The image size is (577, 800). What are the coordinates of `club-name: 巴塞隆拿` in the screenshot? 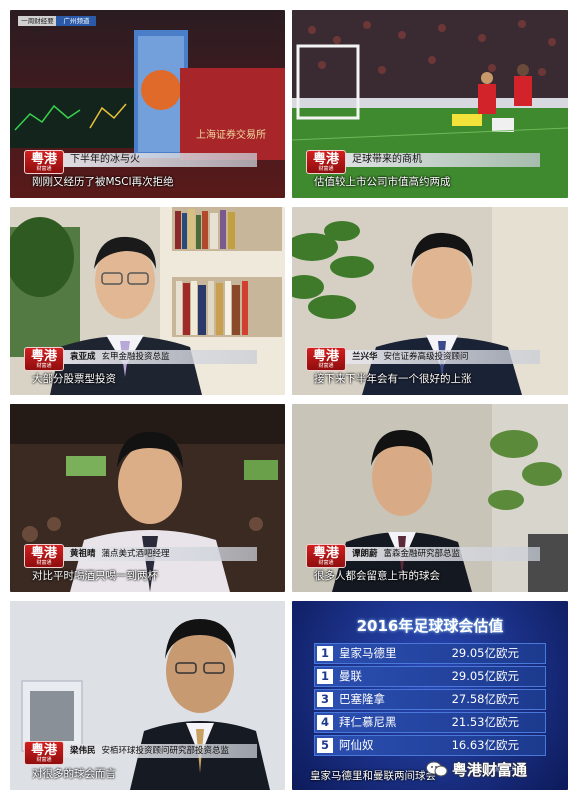 It's located at (362, 699).